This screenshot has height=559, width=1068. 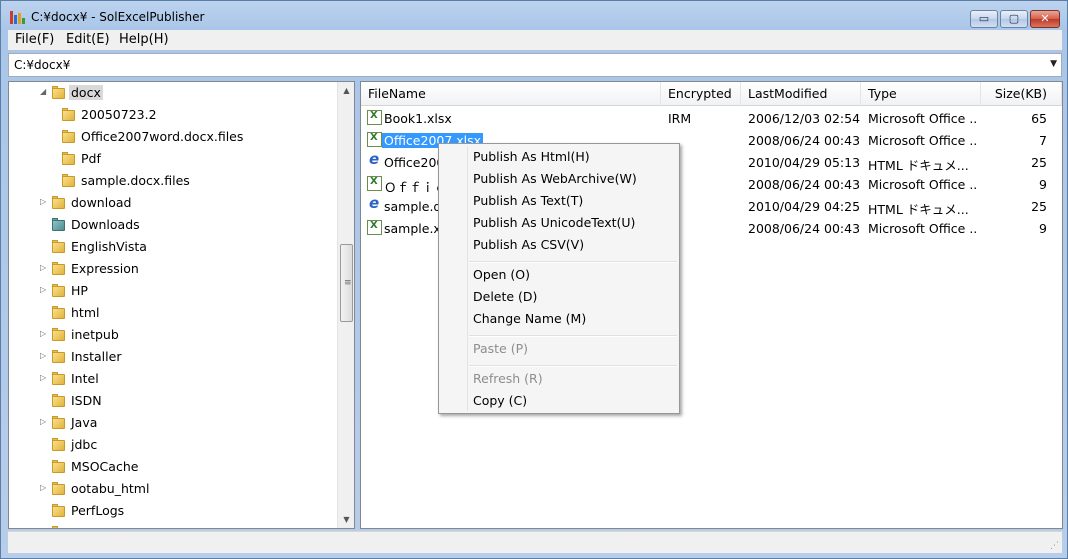 What do you see at coordinates (1043, 228) in the screenshot?
I see `cell-size: 9` at bounding box center [1043, 228].